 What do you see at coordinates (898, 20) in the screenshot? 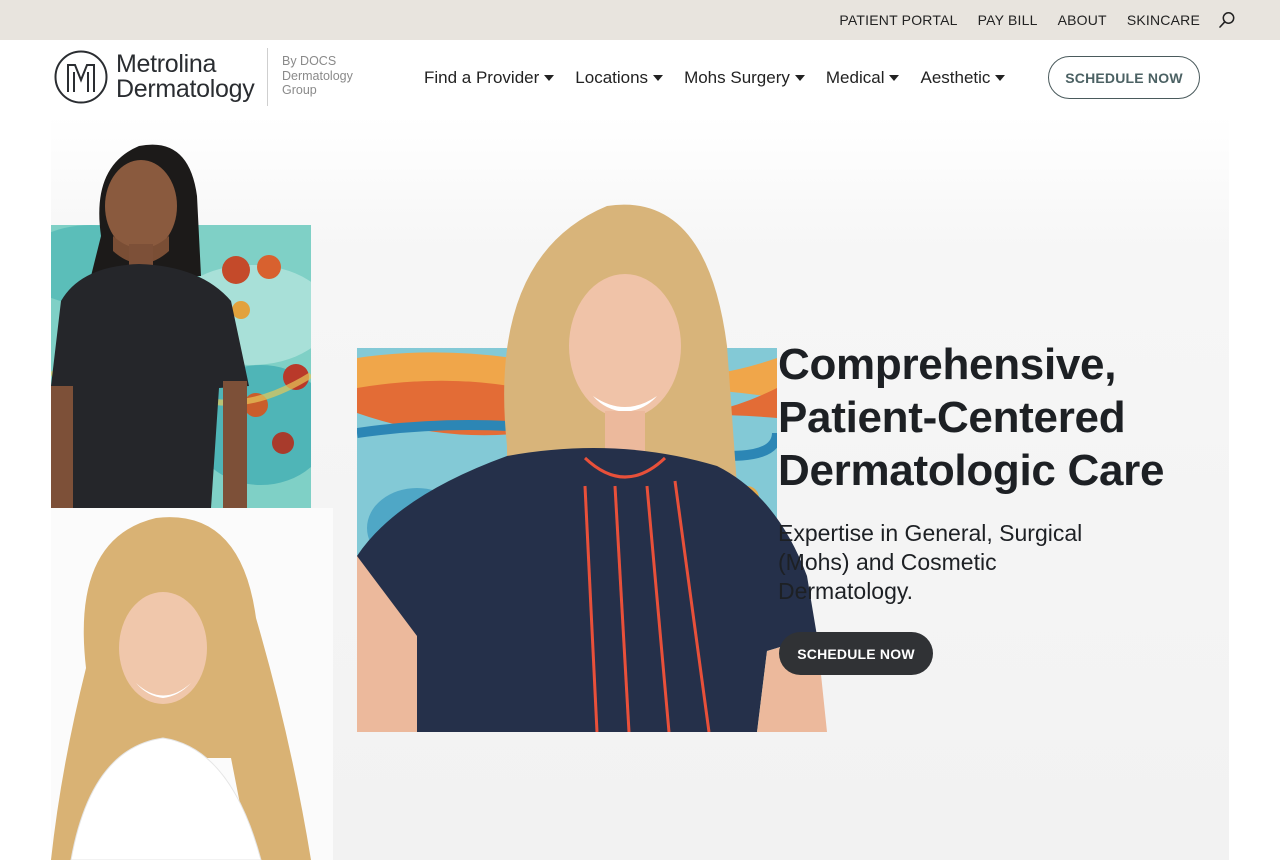
I see `patient-portal-link: PATIENT PORTAL` at bounding box center [898, 20].